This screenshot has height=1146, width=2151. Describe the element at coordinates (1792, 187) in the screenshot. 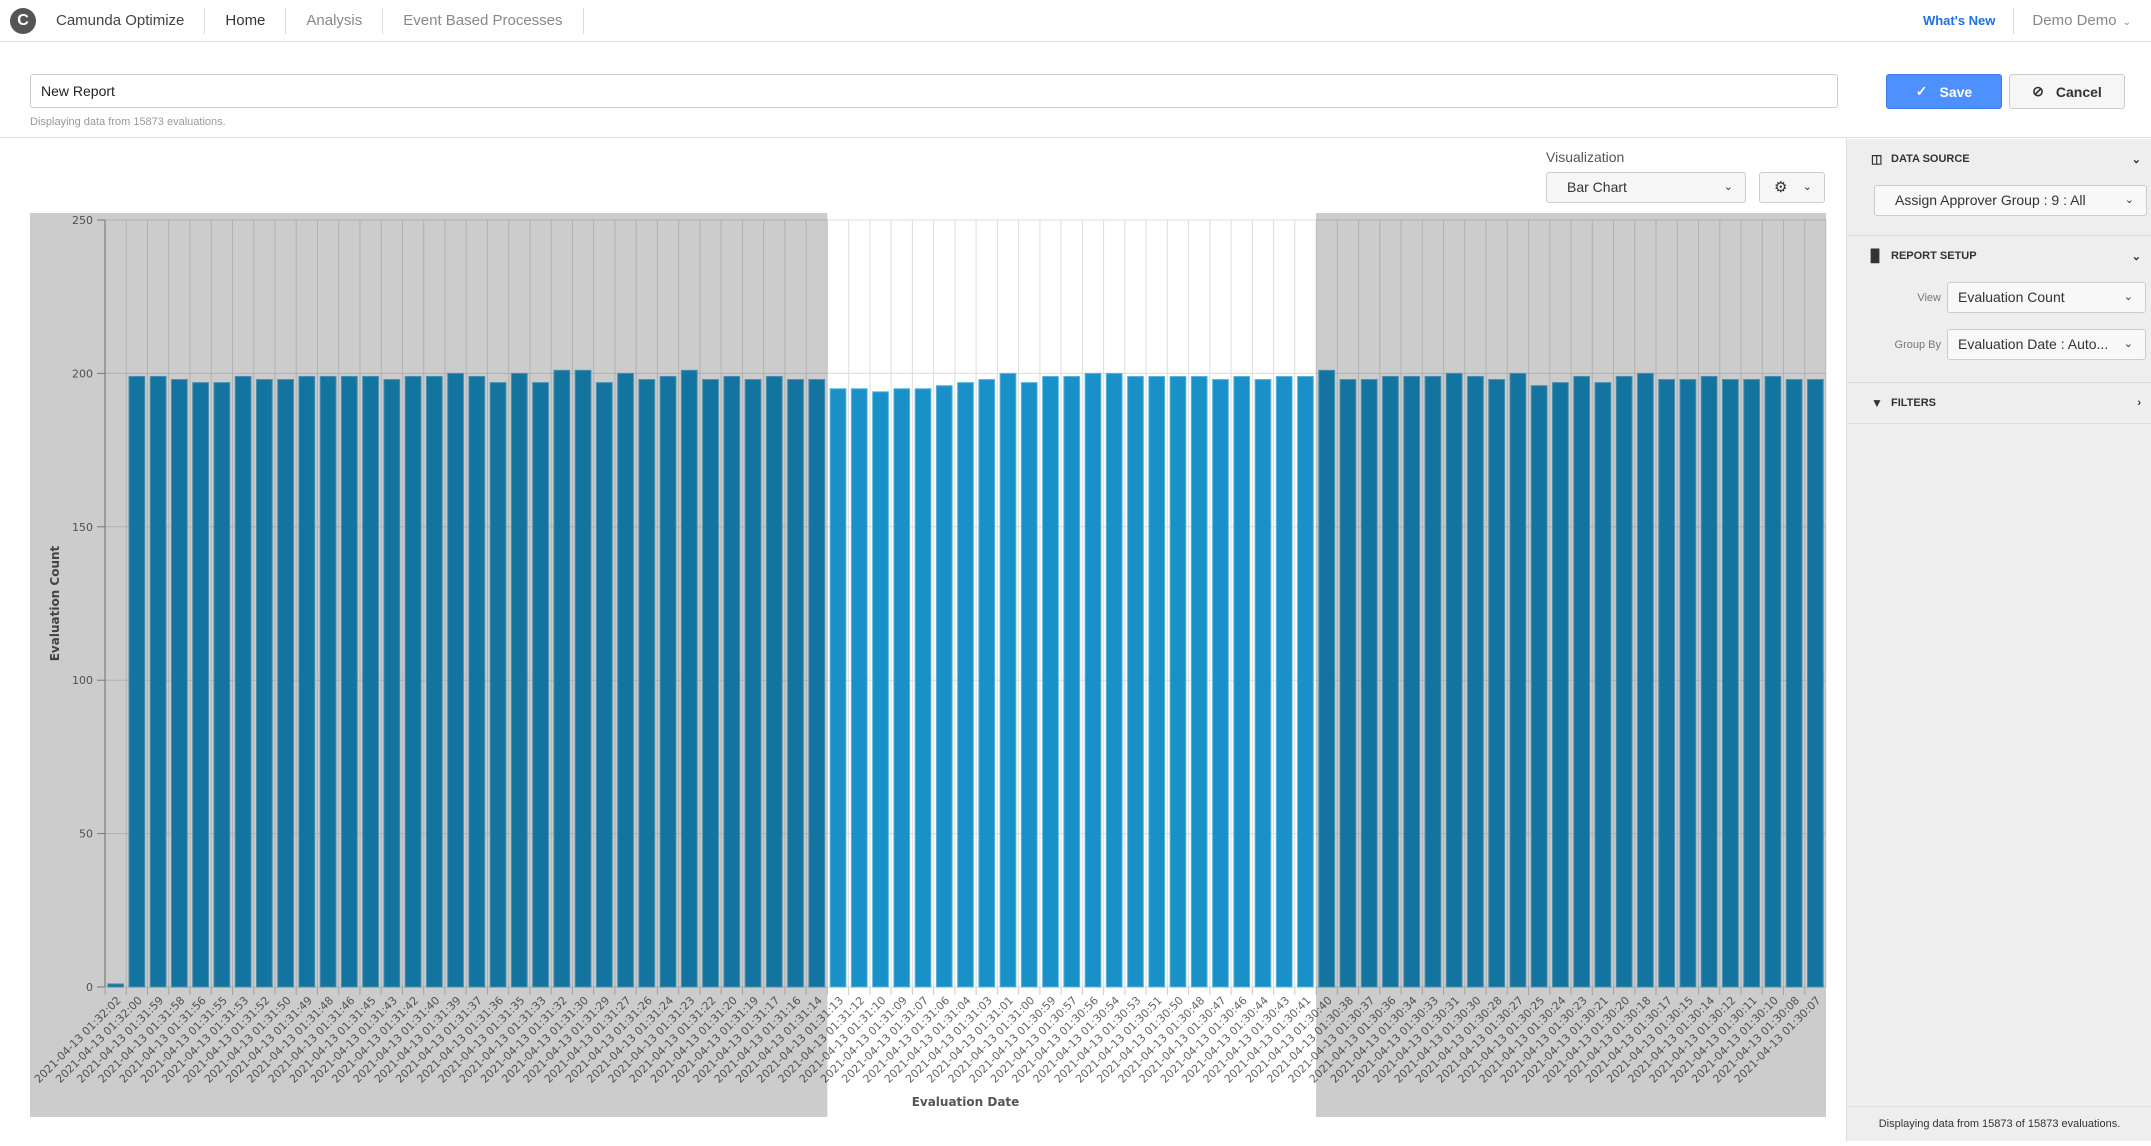

I see `chart-settings-button: ⚙ ⌄` at that location.